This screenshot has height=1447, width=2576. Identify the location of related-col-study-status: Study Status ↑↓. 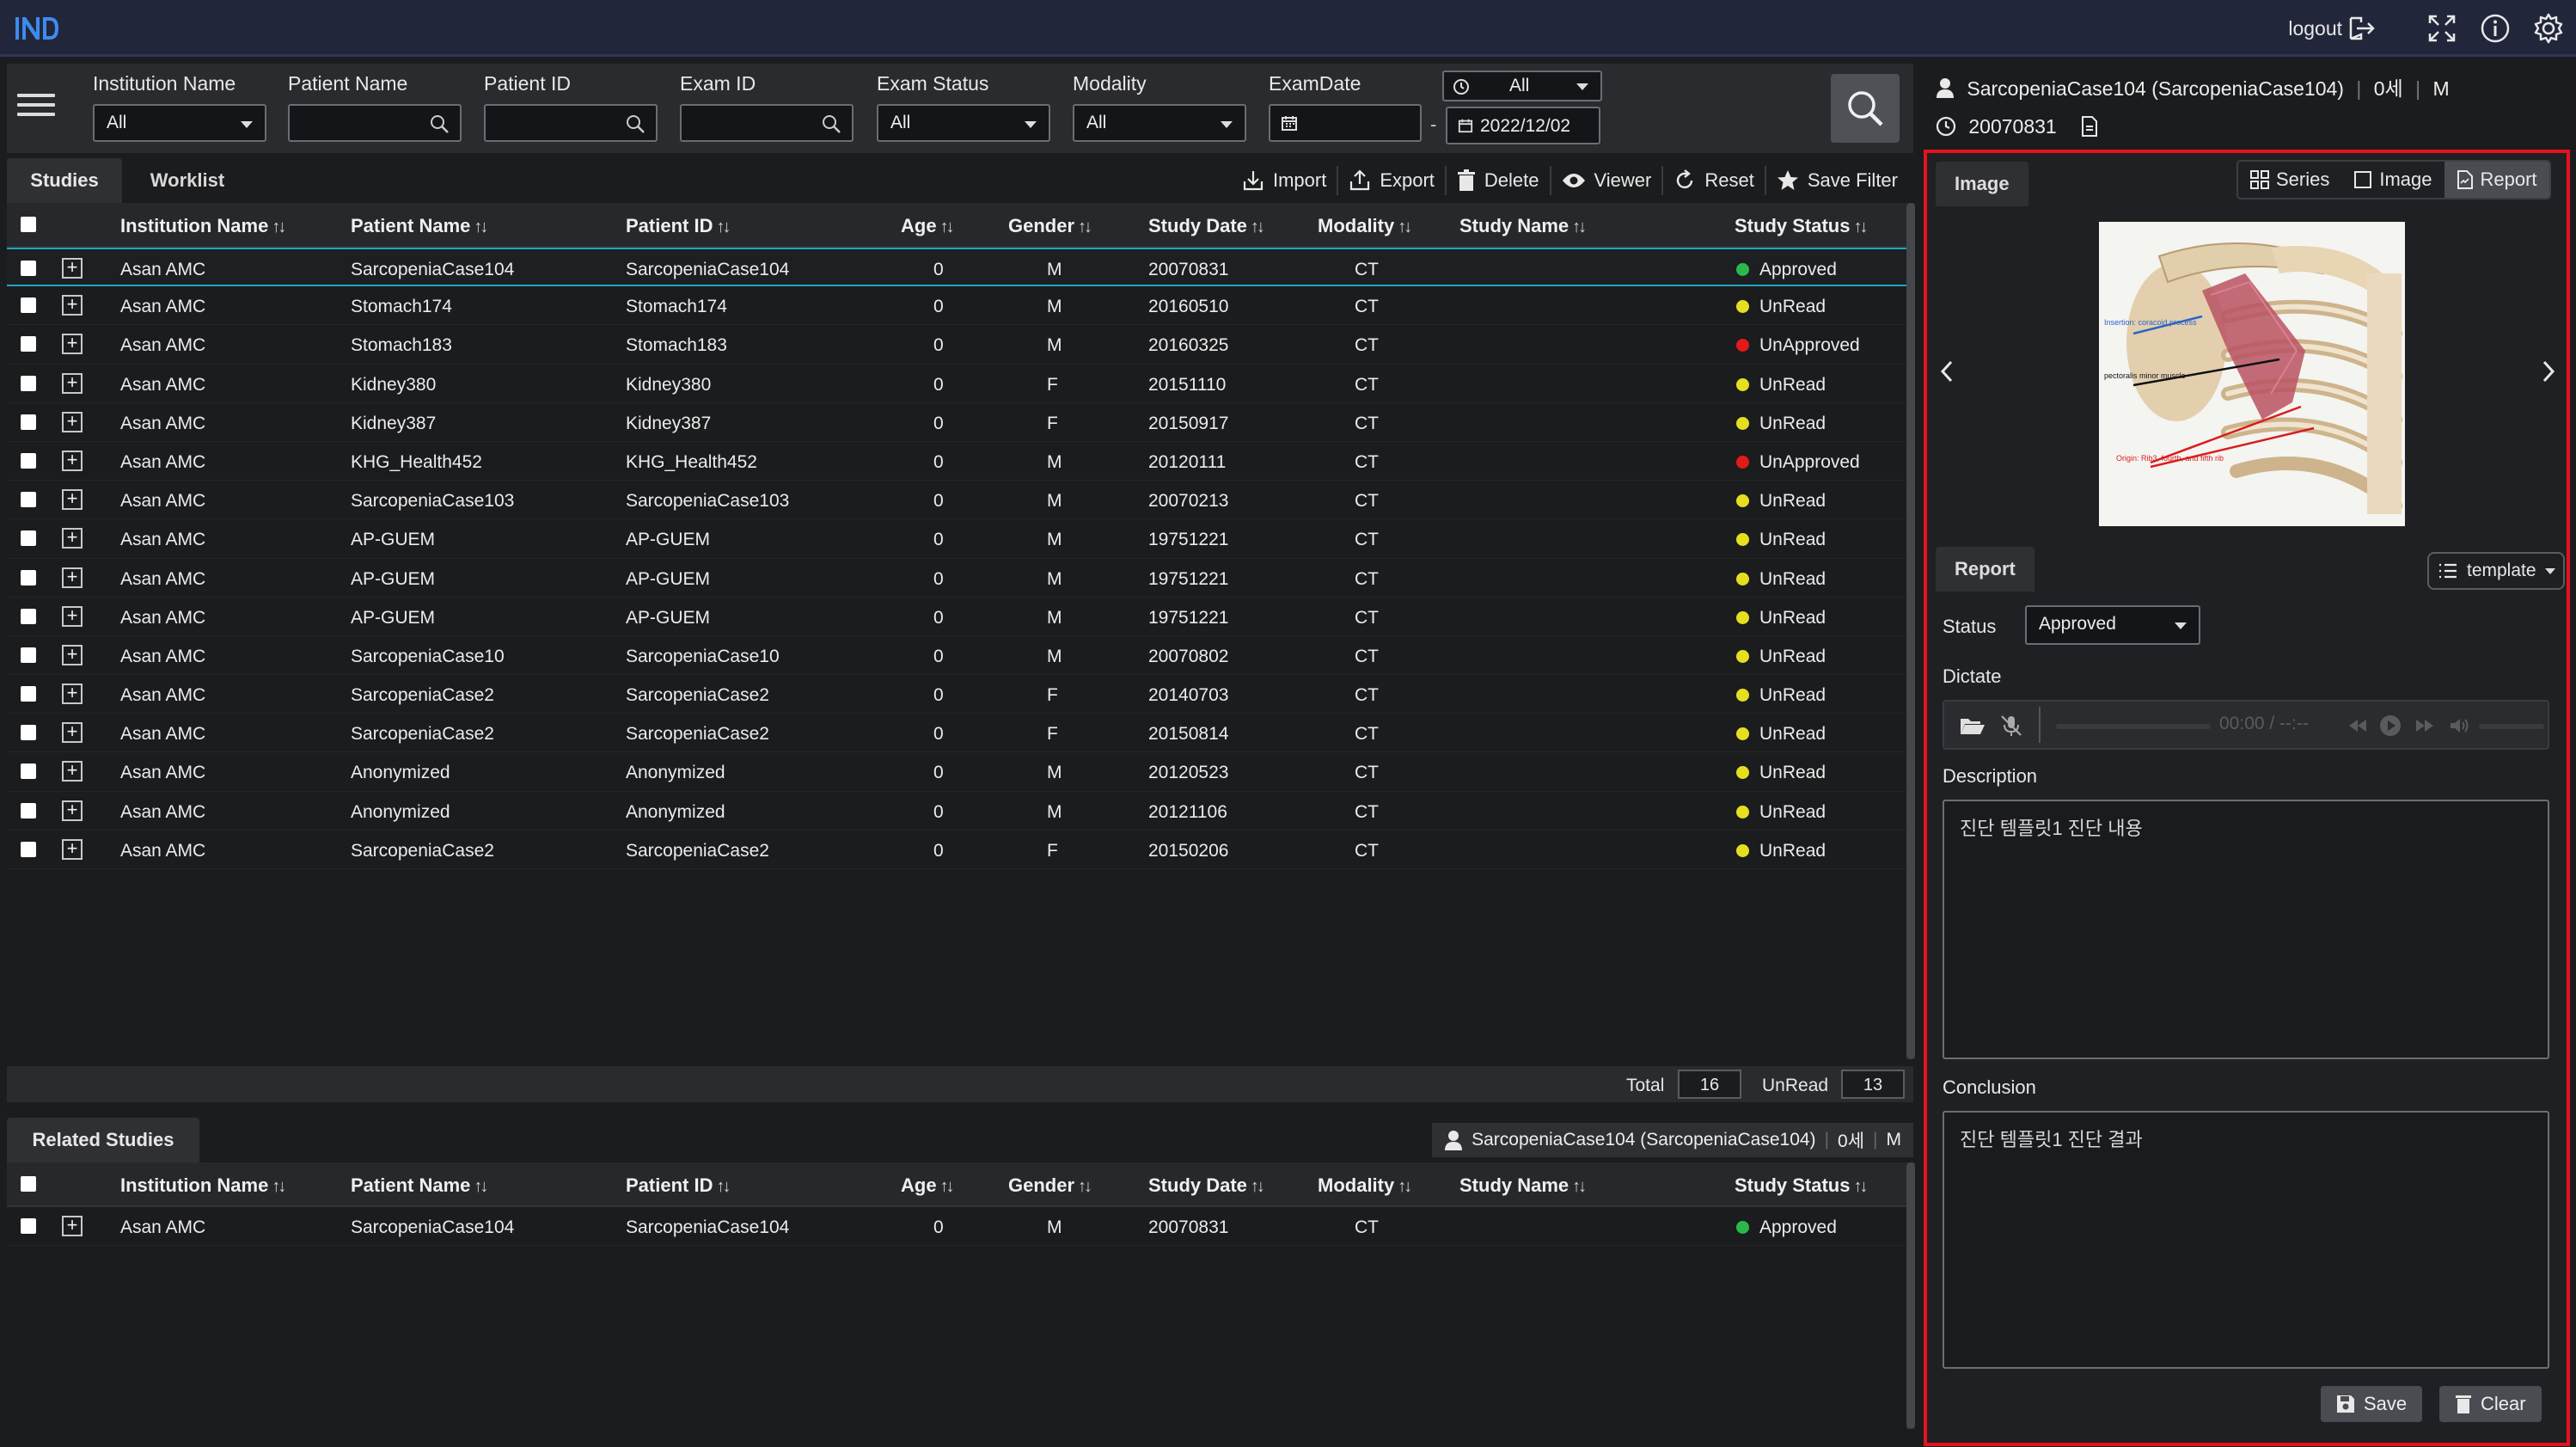
(1801, 1185).